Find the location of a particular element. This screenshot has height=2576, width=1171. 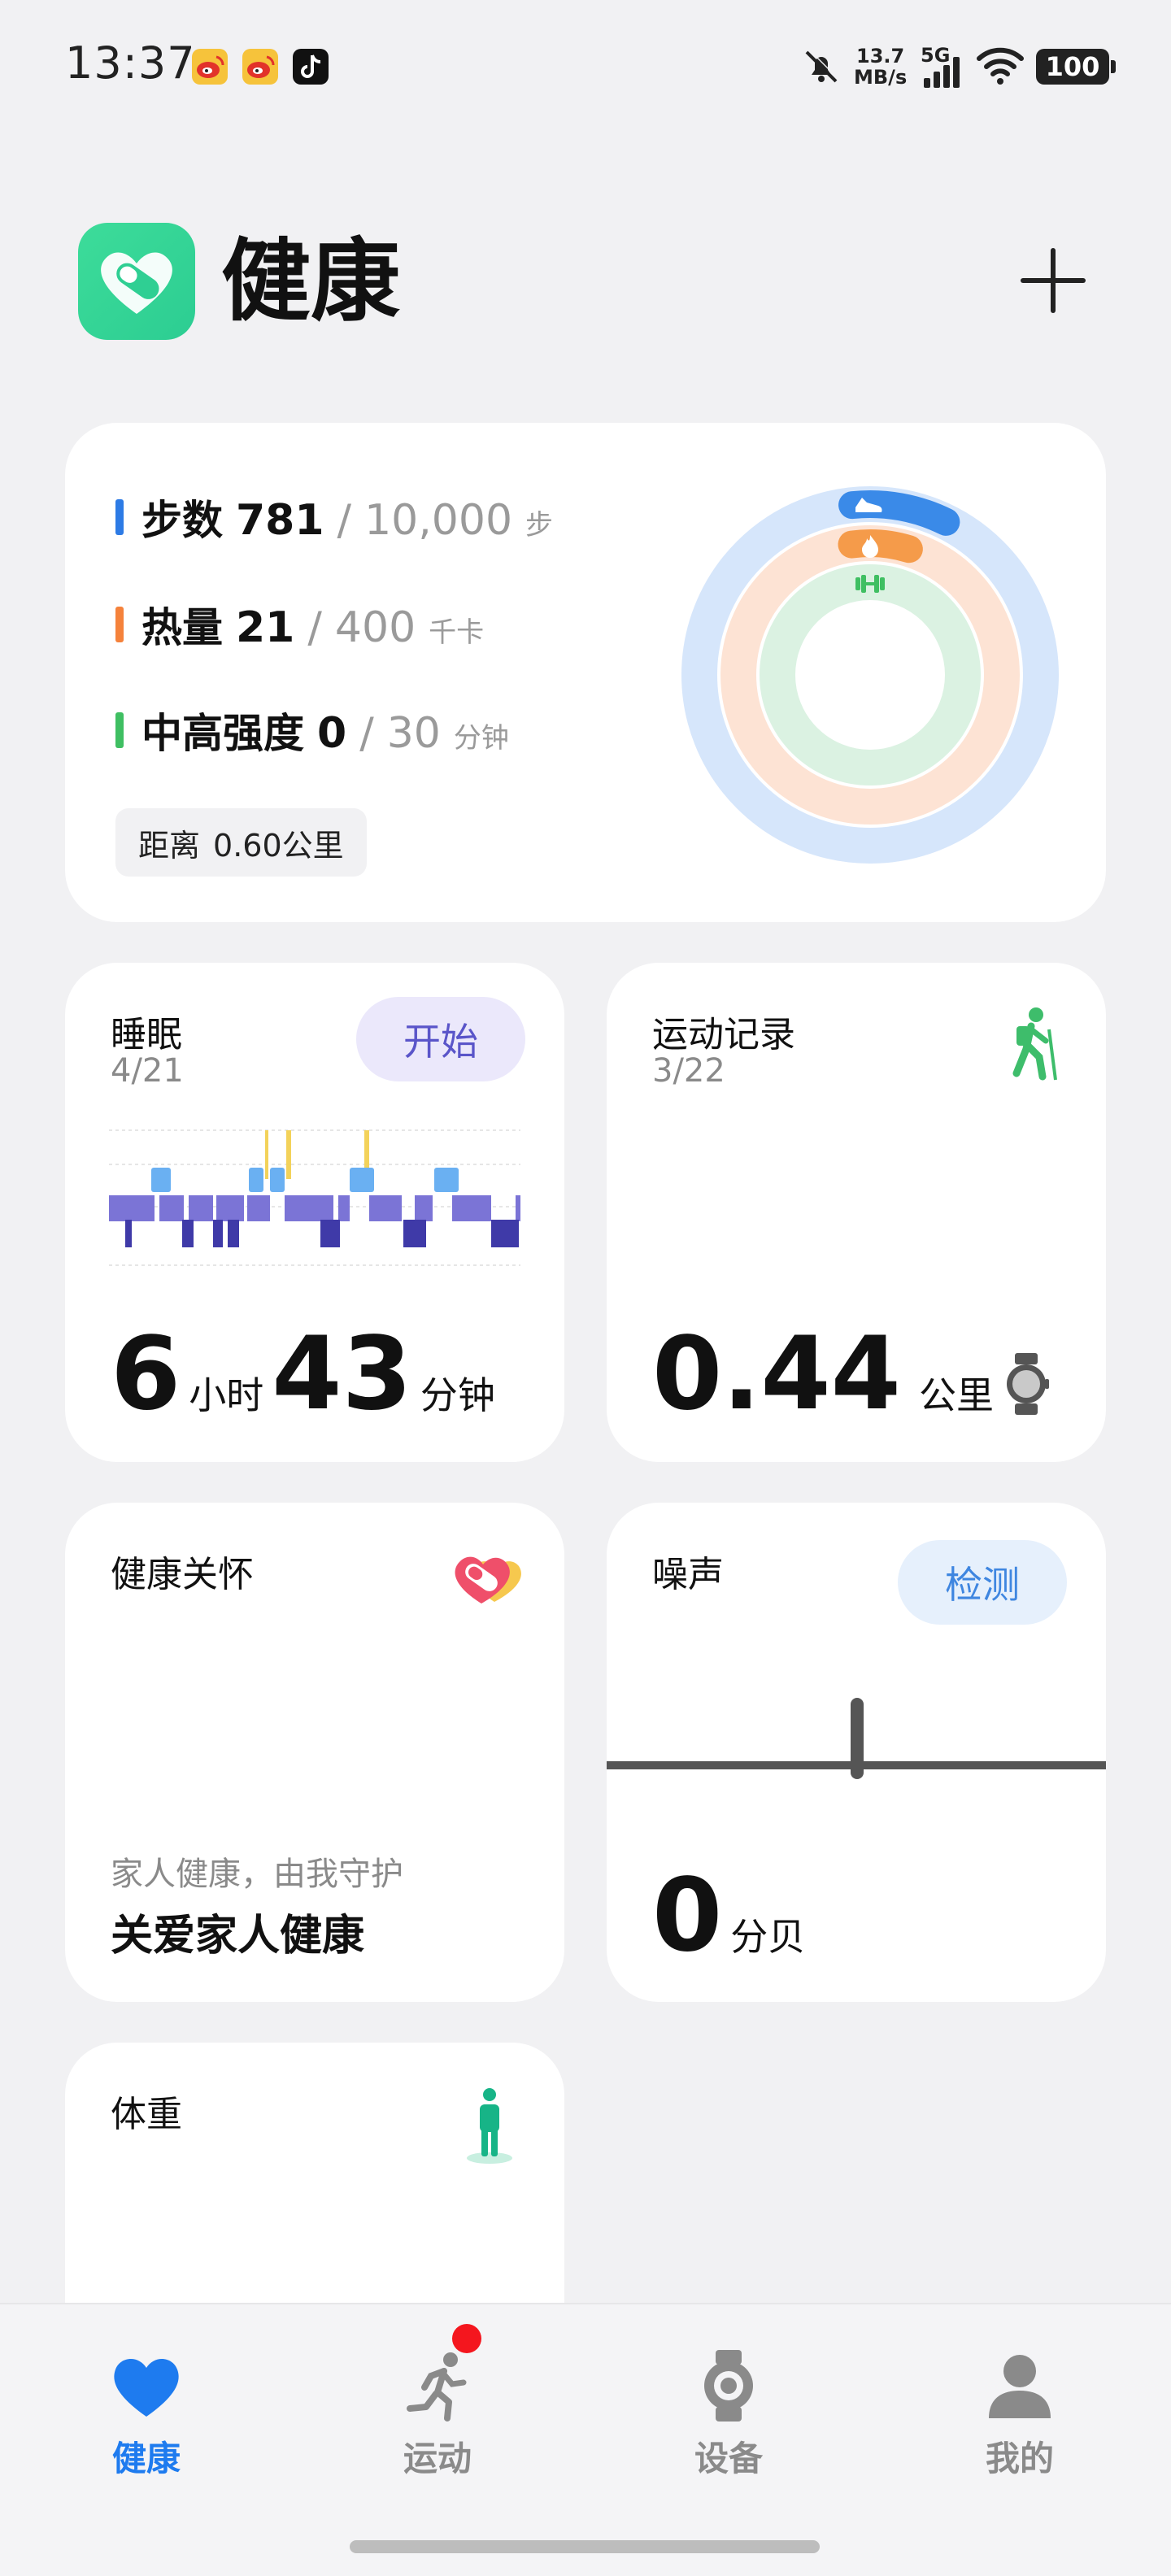

sleep-hours-unit: 小时 is located at coordinates (227, 1395).